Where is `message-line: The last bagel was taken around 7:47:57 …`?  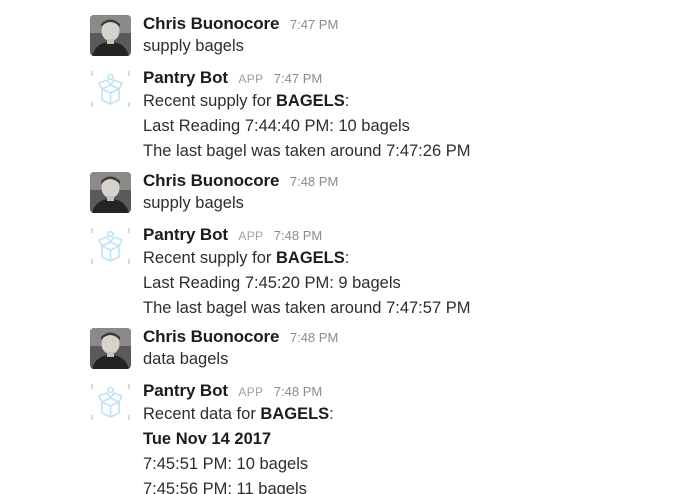
message-line: The last bagel was taken around 7:47:57 … is located at coordinates (307, 308).